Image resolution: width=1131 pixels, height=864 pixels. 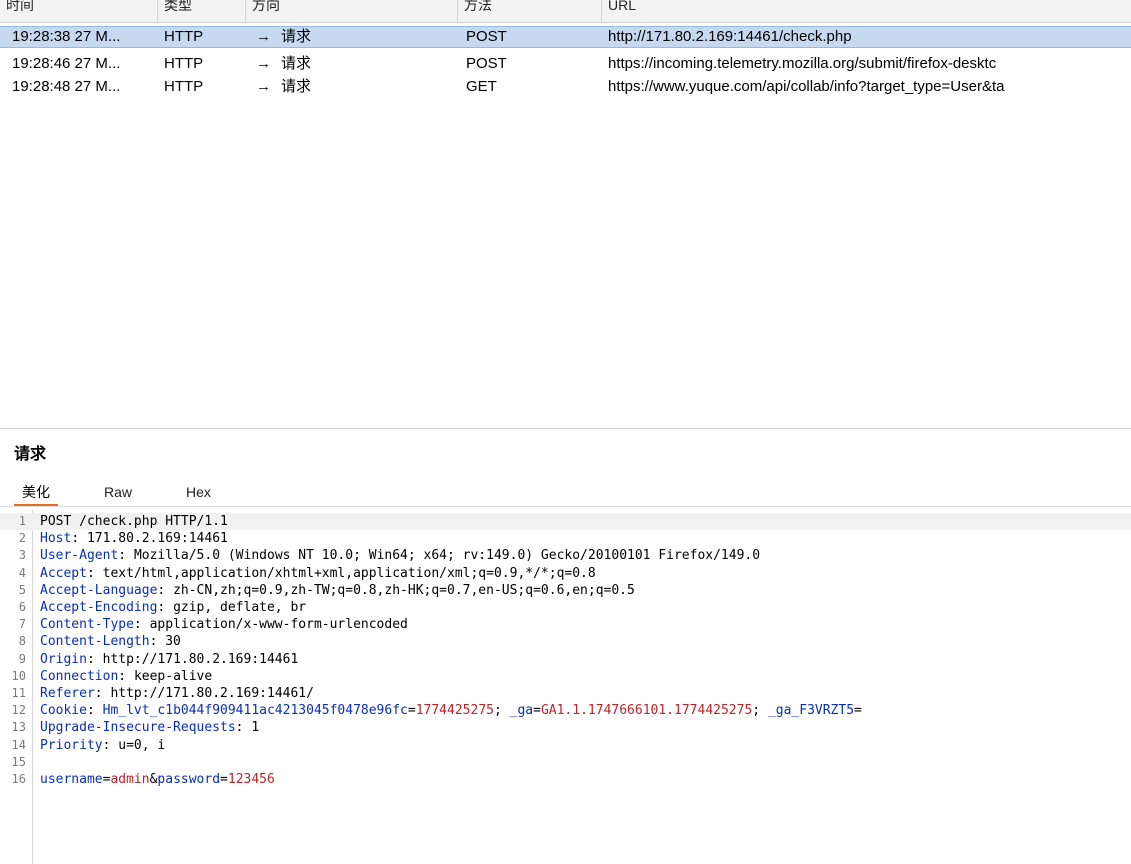 What do you see at coordinates (202, 11) in the screenshot?
I see `column-header-type: 类型` at bounding box center [202, 11].